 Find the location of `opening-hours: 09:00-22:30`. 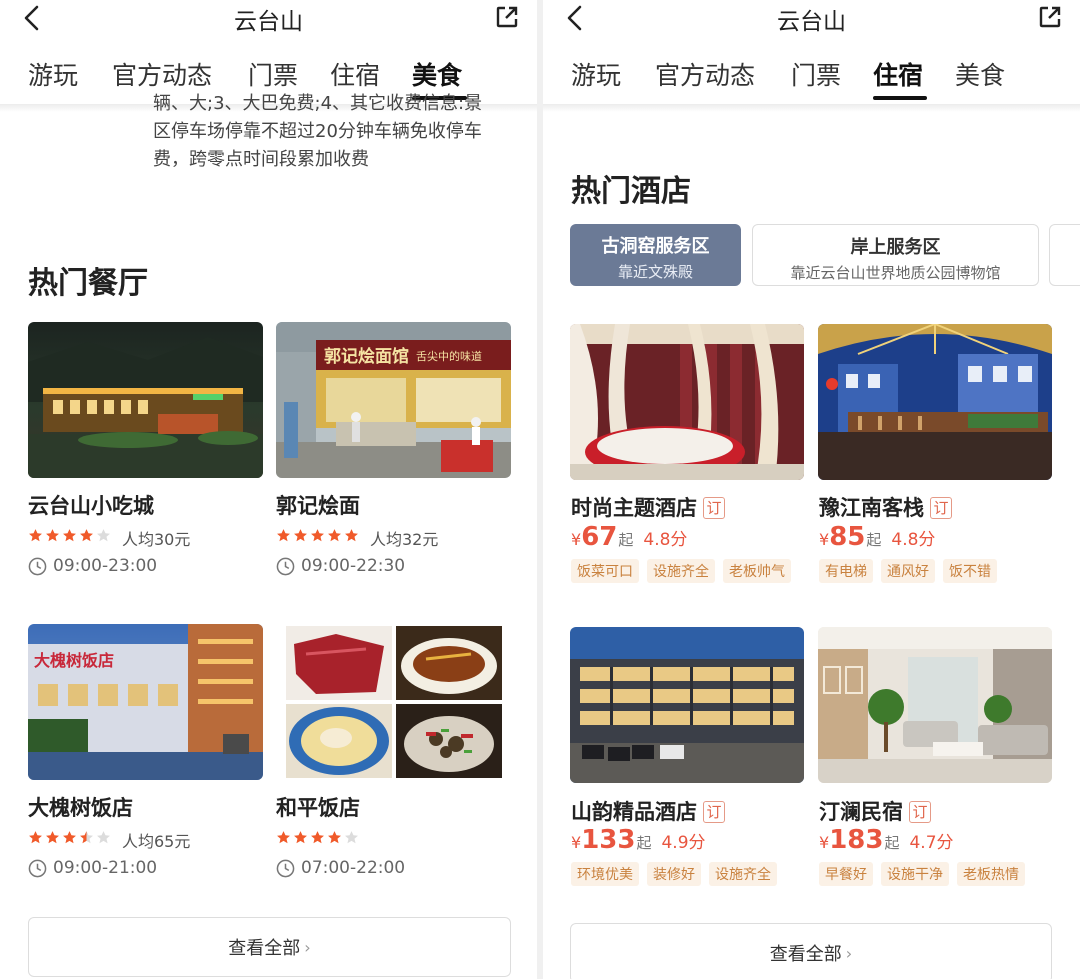

opening-hours: 09:00-22:30 is located at coordinates (340, 566).